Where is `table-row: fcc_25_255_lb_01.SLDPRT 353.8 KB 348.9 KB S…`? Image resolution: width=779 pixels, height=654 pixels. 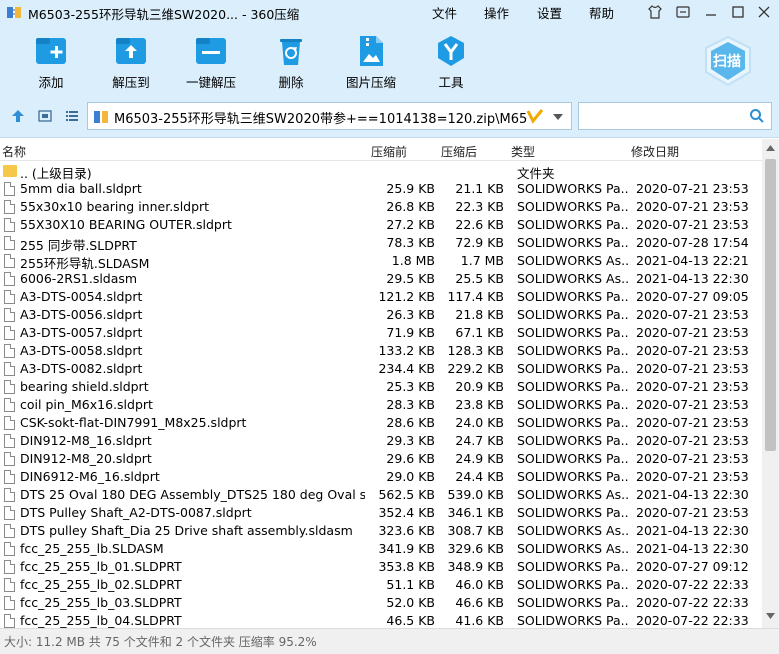 table-row: fcc_25_255_lb_01.SLDPRT 353.8 KB 348.9 KB S… is located at coordinates (381, 567).